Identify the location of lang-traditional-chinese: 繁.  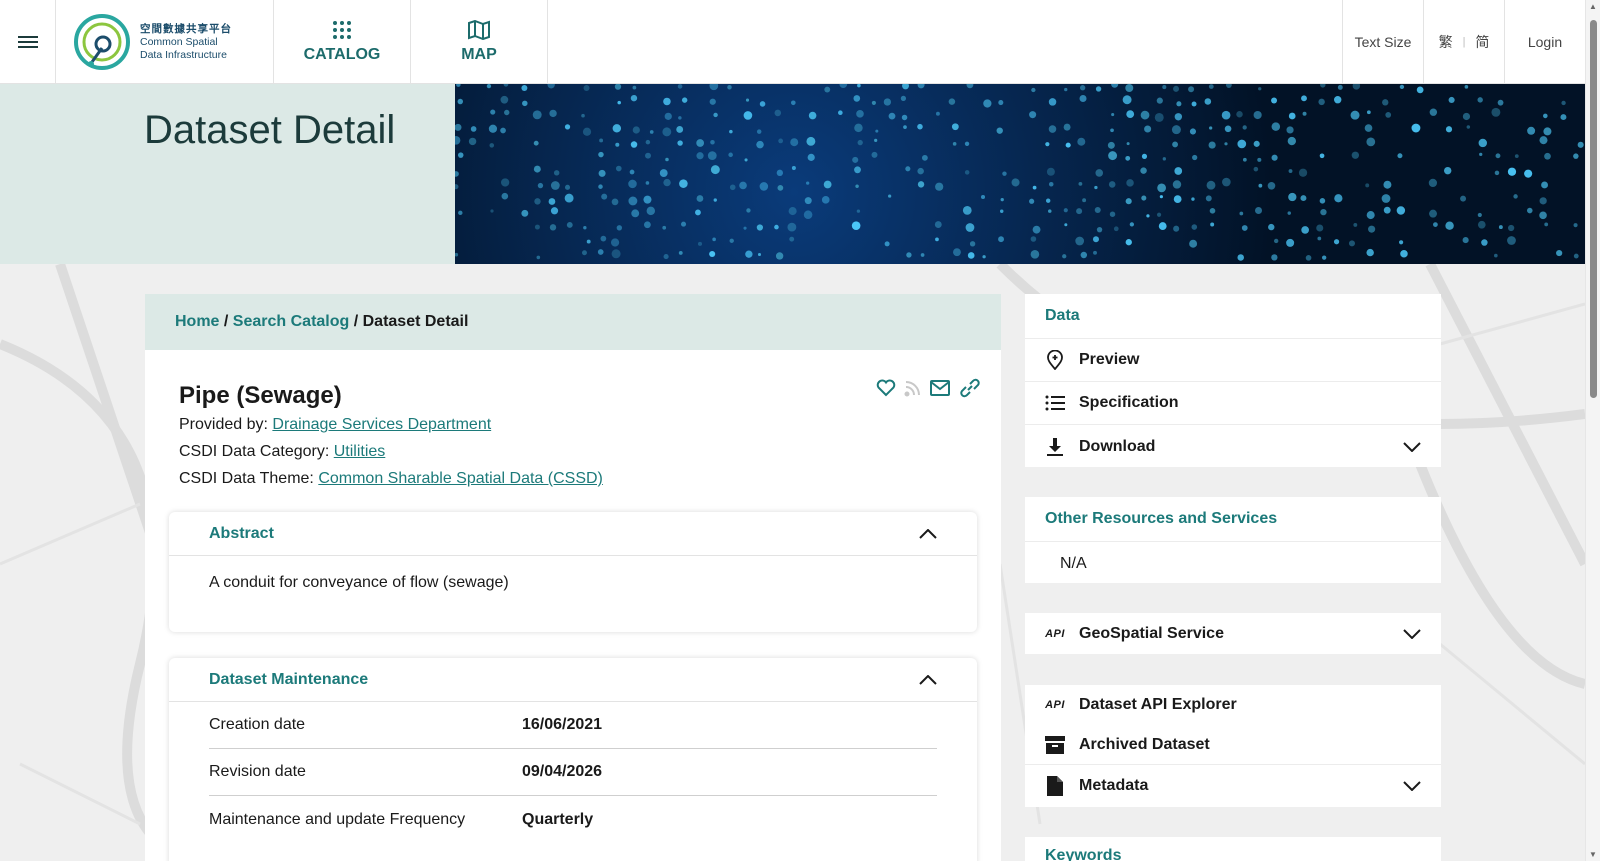
(1446, 42).